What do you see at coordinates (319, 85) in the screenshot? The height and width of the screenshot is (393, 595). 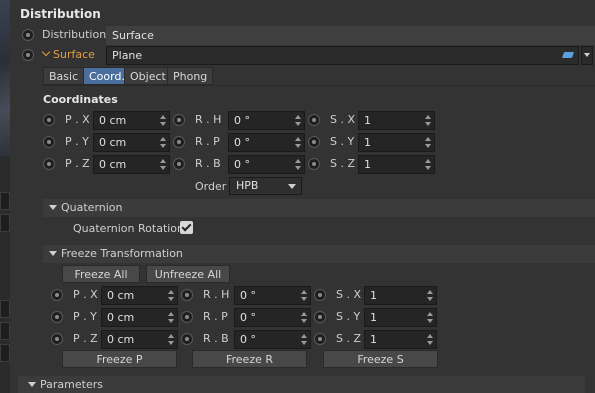 I see `divider` at bounding box center [319, 85].